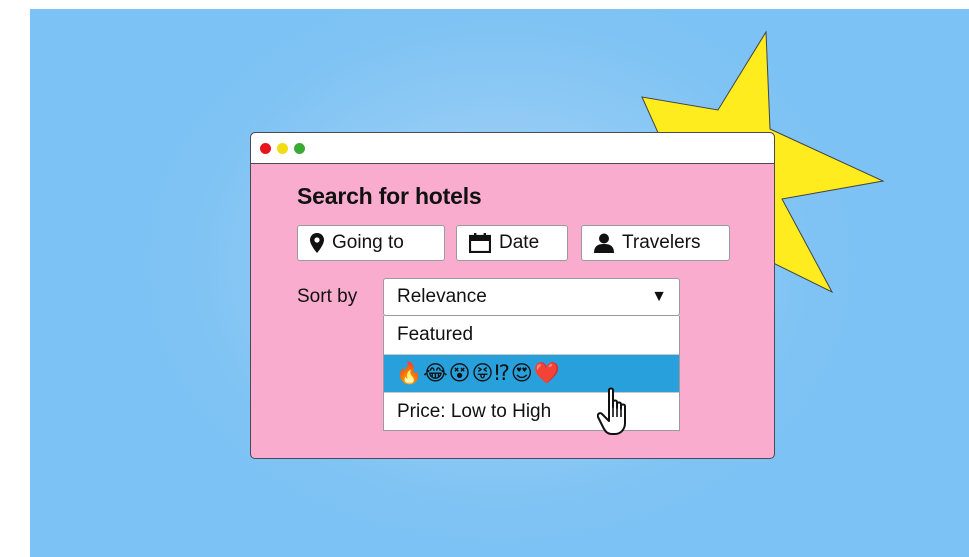 The width and height of the screenshot is (969, 557). I want to click on maximize-dot, so click(299, 148).